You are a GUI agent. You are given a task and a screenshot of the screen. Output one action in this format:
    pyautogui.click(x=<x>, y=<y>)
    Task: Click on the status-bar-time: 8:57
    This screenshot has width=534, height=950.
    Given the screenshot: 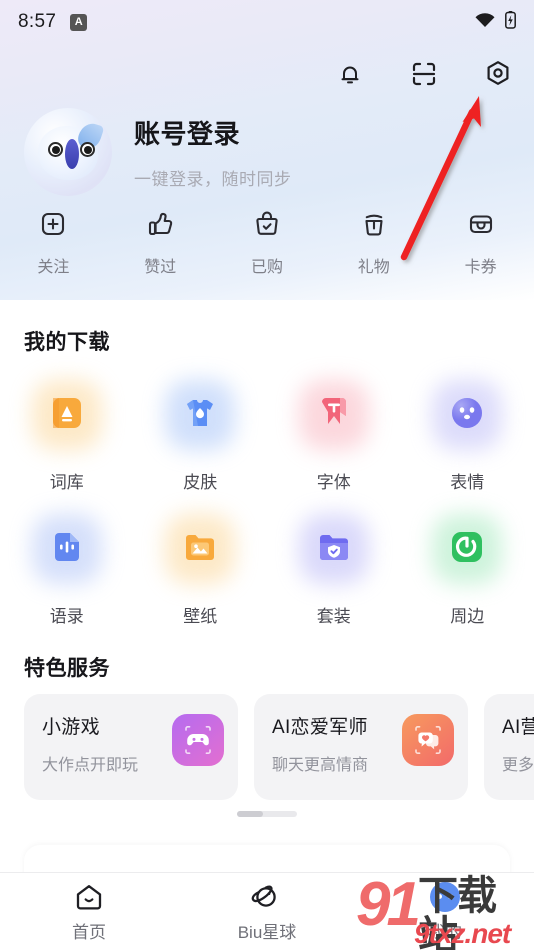 What is the action you would take?
    pyautogui.click(x=37, y=21)
    